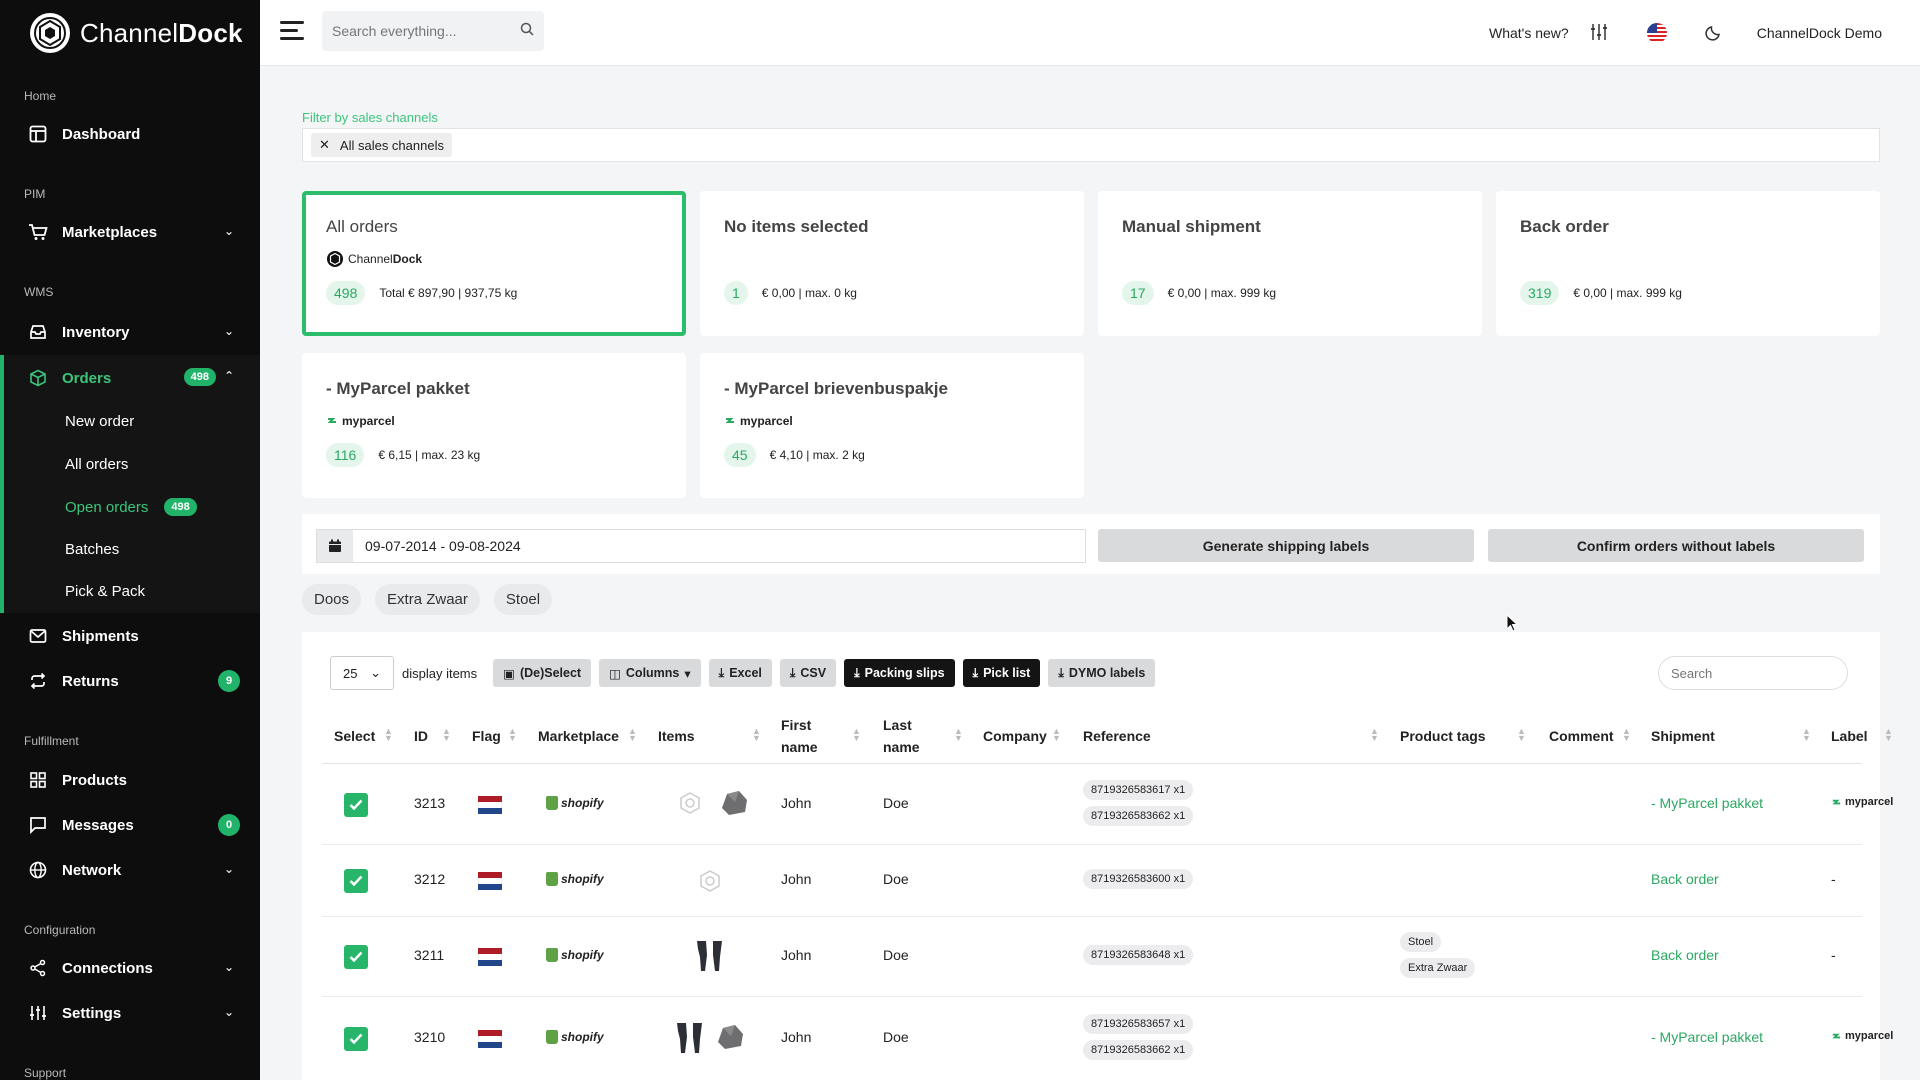 The width and height of the screenshot is (1920, 1080). What do you see at coordinates (740, 673) in the screenshot?
I see `excel-export-button: ⤓ Excel` at bounding box center [740, 673].